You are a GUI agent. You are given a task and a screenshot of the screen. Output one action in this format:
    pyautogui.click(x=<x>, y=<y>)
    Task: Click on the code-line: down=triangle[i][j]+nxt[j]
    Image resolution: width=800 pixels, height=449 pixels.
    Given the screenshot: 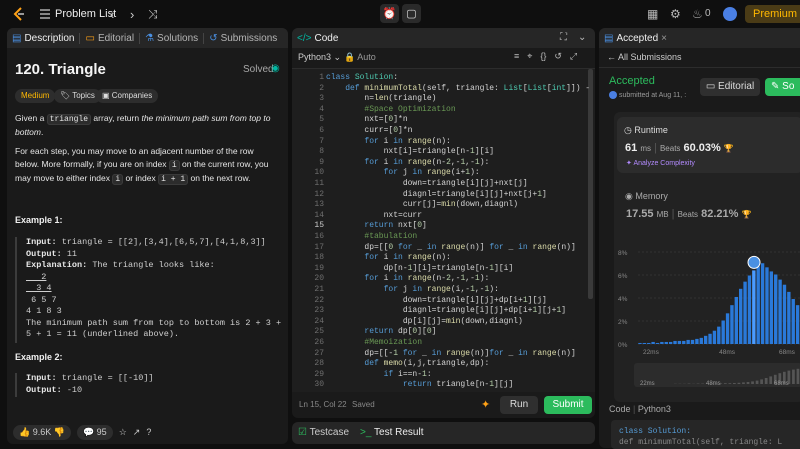 What is the action you would take?
    pyautogui.click(x=427, y=183)
    